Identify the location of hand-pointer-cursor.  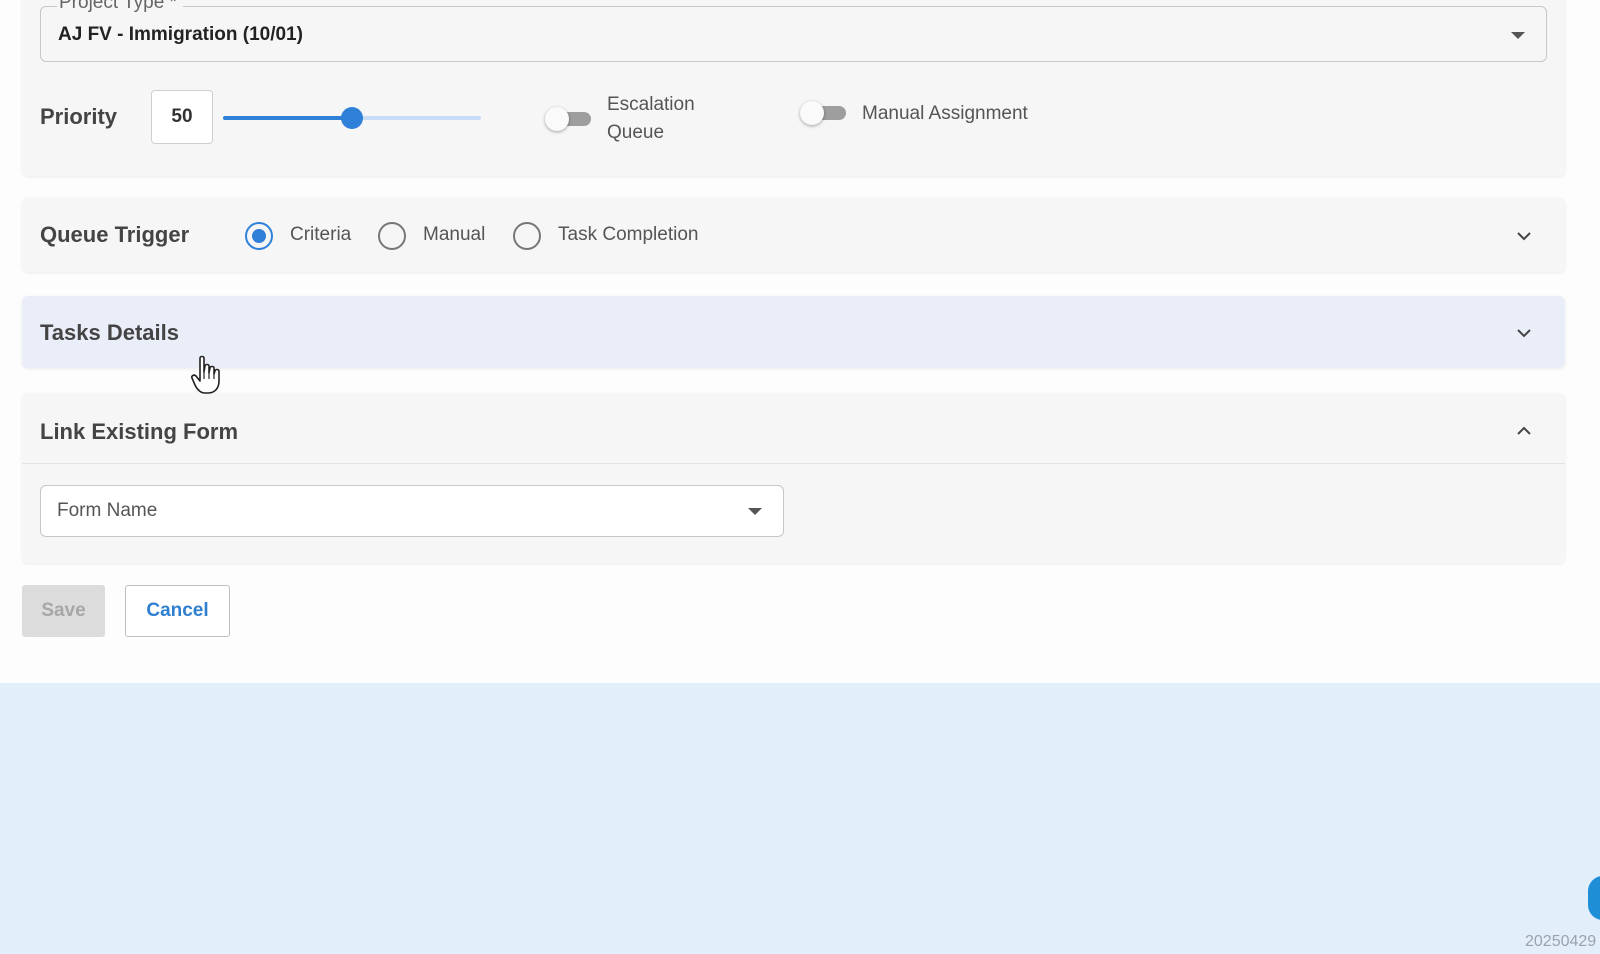
(205, 374).